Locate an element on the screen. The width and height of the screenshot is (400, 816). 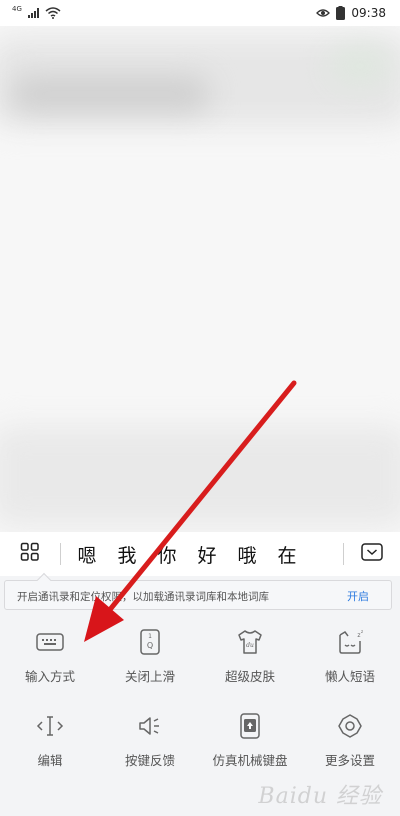
status-bar: 4G 09:38 is located at coordinates (200, 13).